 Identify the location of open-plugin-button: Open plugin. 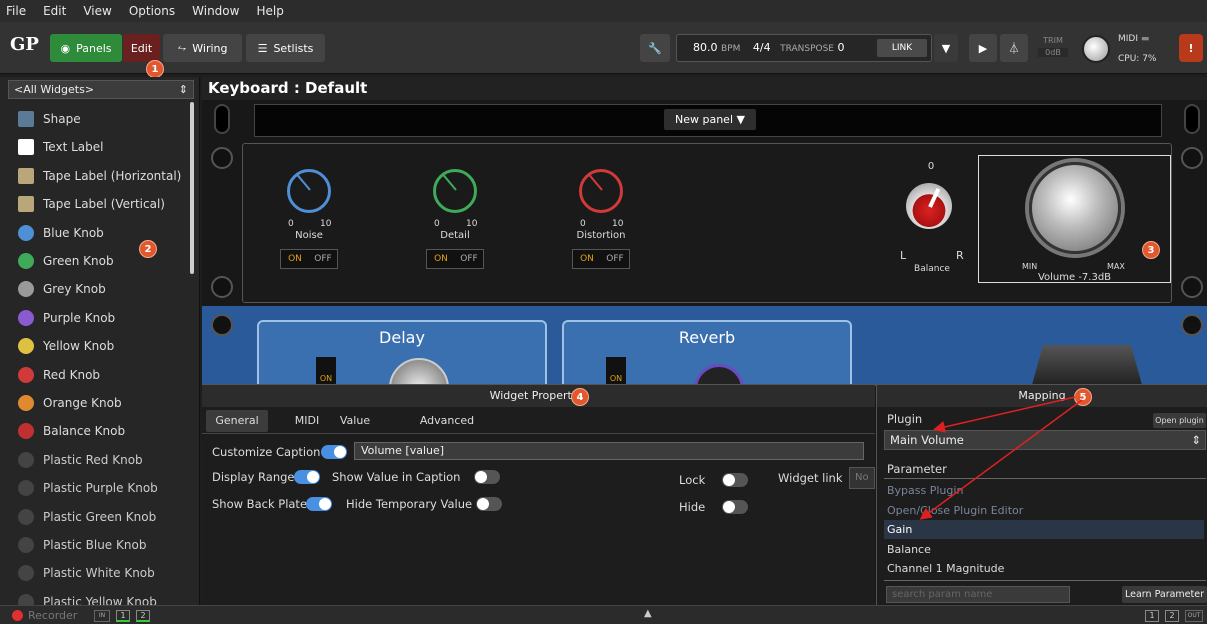
(1179, 420).